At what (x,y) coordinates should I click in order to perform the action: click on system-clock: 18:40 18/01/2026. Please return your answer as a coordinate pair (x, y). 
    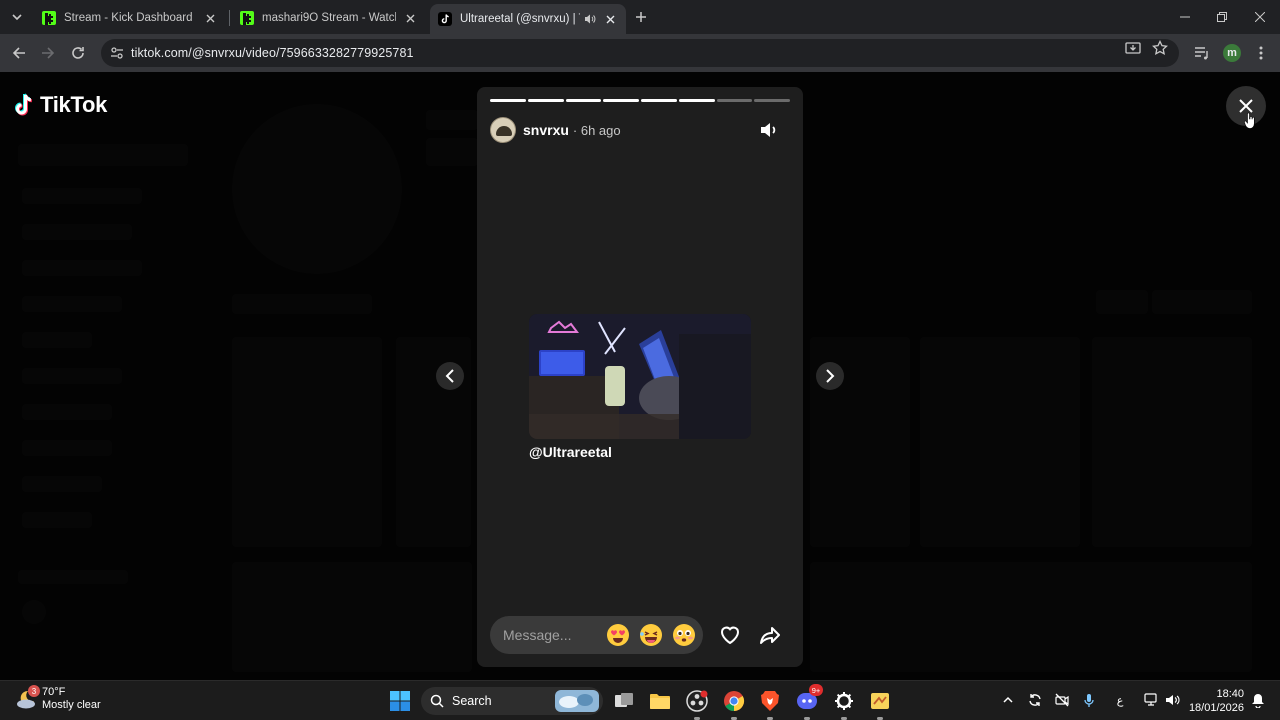
    Looking at the image, I should click on (1215, 701).